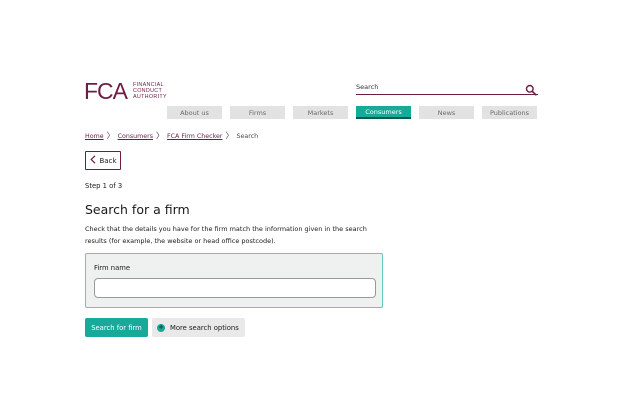  What do you see at coordinates (194, 112) in the screenshot?
I see `nav-item-about-us: About us` at bounding box center [194, 112].